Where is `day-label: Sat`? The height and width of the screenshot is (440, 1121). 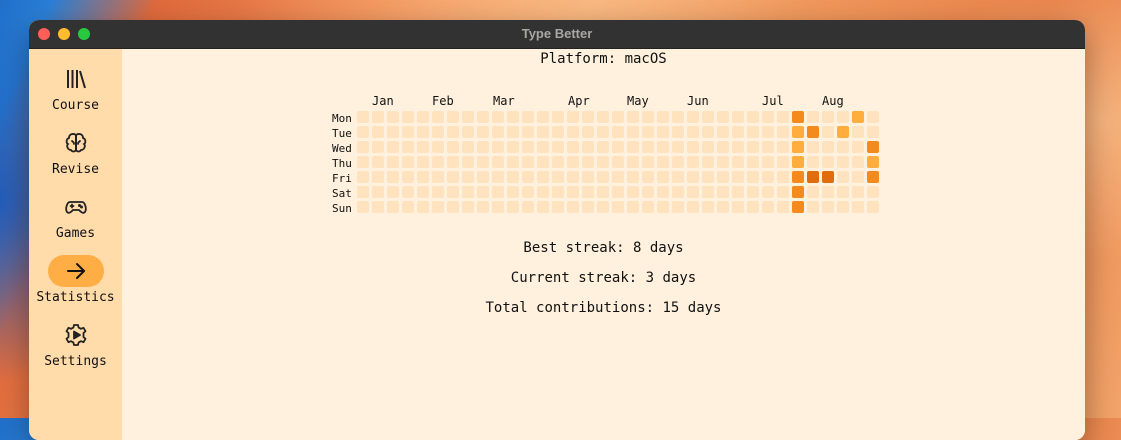
day-label: Sat is located at coordinates (342, 193).